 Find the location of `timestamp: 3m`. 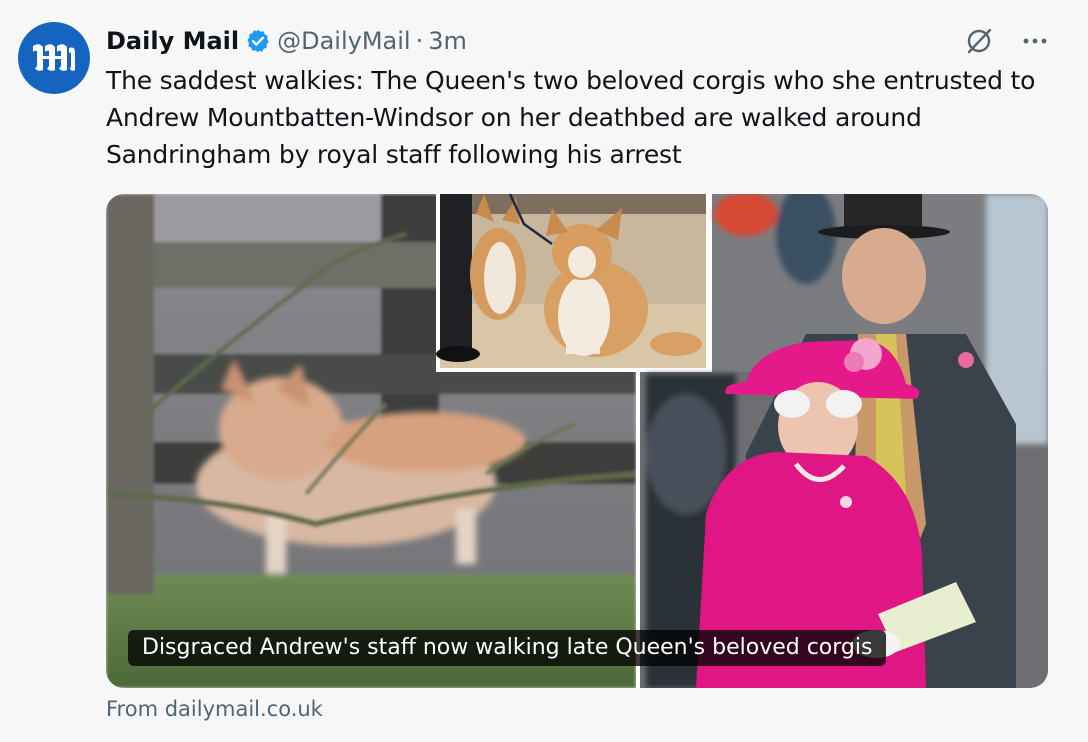

timestamp: 3m is located at coordinates (447, 41).